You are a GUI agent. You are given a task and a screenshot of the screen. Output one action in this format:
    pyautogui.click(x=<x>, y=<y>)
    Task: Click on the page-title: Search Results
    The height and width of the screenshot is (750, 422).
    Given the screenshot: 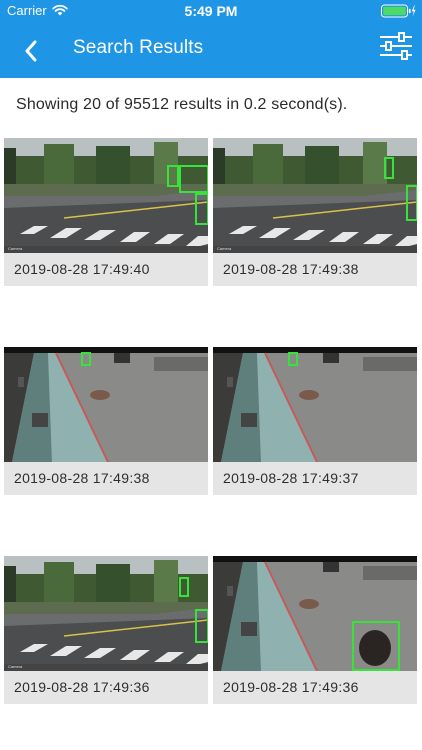 What is the action you would take?
    pyautogui.click(x=138, y=47)
    